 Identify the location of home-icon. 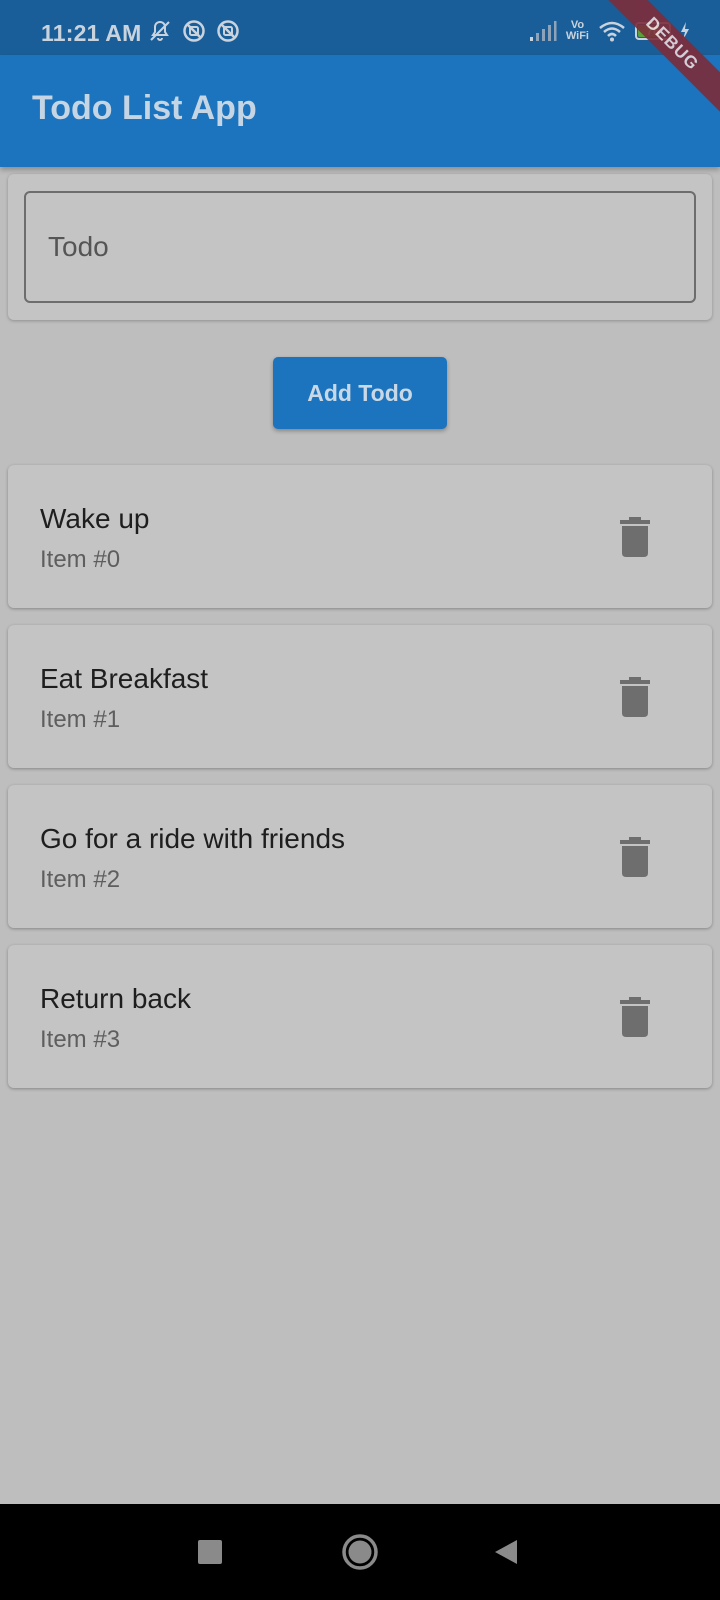
(360, 1552).